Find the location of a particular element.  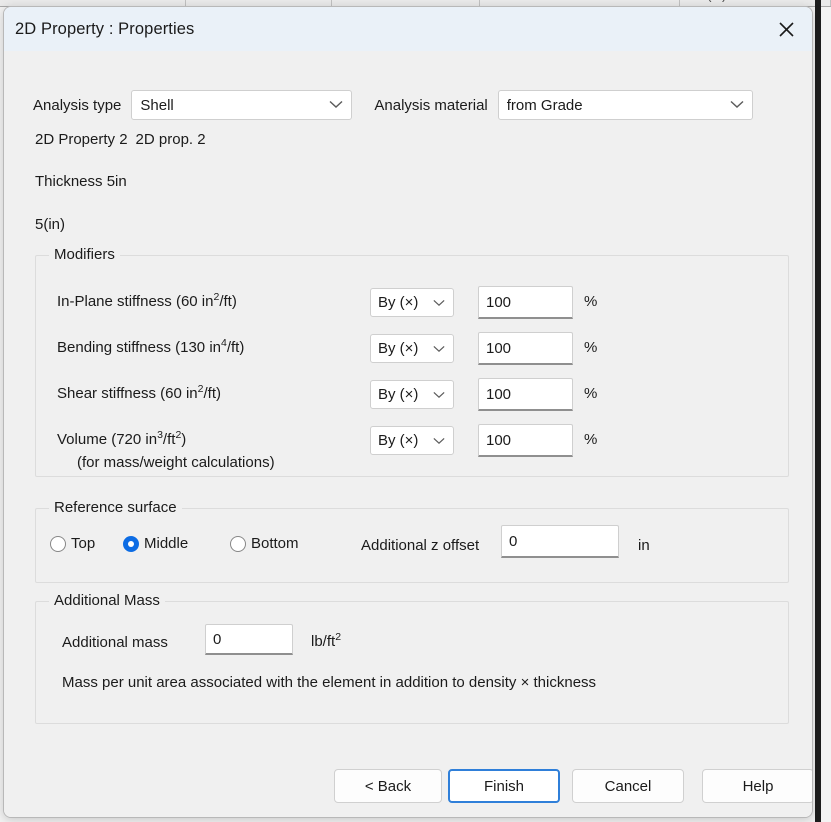

analysis-type-label: Analysis type is located at coordinates (77, 105).